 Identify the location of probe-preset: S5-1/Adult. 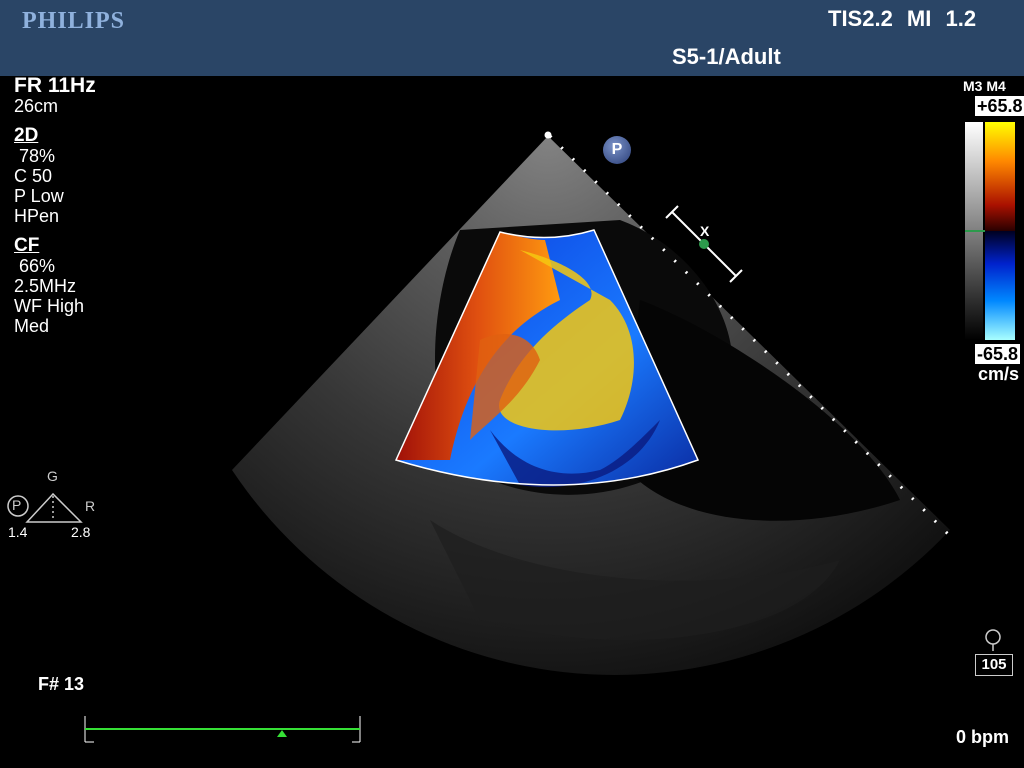
(726, 56).